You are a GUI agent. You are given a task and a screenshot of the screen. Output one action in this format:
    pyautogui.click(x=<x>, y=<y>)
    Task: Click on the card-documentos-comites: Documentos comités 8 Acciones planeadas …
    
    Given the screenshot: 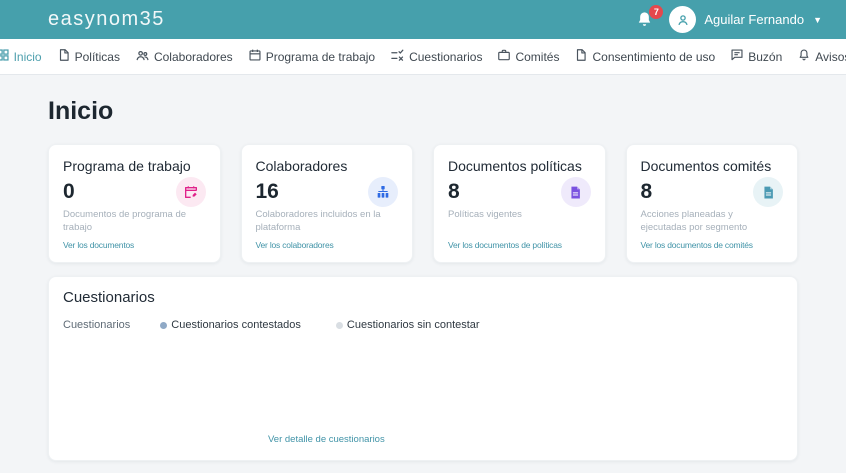 What is the action you would take?
    pyautogui.click(x=711, y=203)
    